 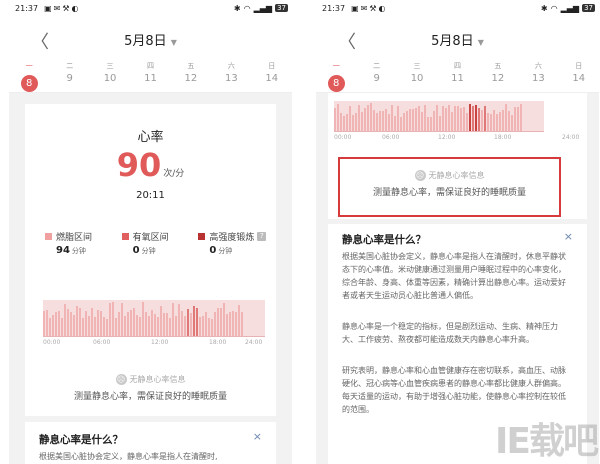 What do you see at coordinates (554, 8) in the screenshot?
I see `wifi-icon: ◠` at bounding box center [554, 8].